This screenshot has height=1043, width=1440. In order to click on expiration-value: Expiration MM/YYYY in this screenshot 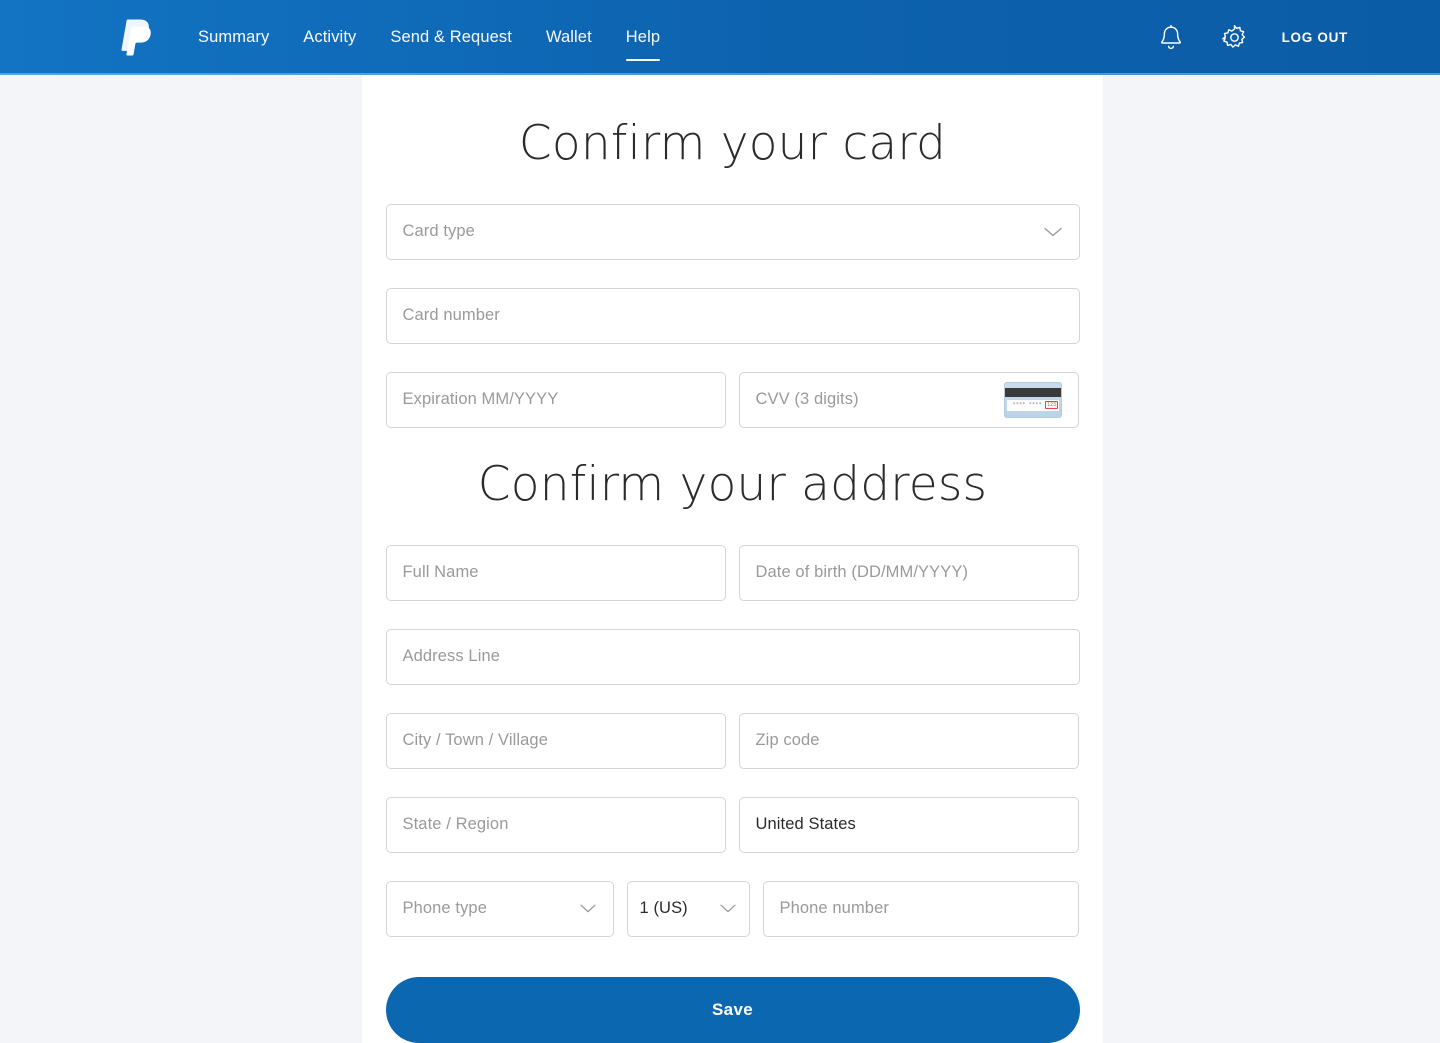, I will do `click(480, 399)`.